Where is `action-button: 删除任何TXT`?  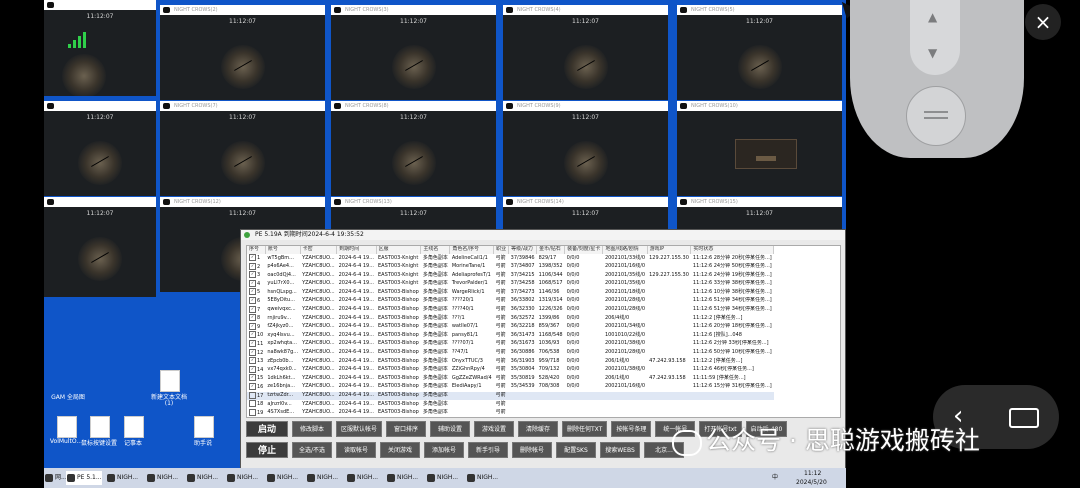
action-button: 删除任何TXT is located at coordinates (585, 429).